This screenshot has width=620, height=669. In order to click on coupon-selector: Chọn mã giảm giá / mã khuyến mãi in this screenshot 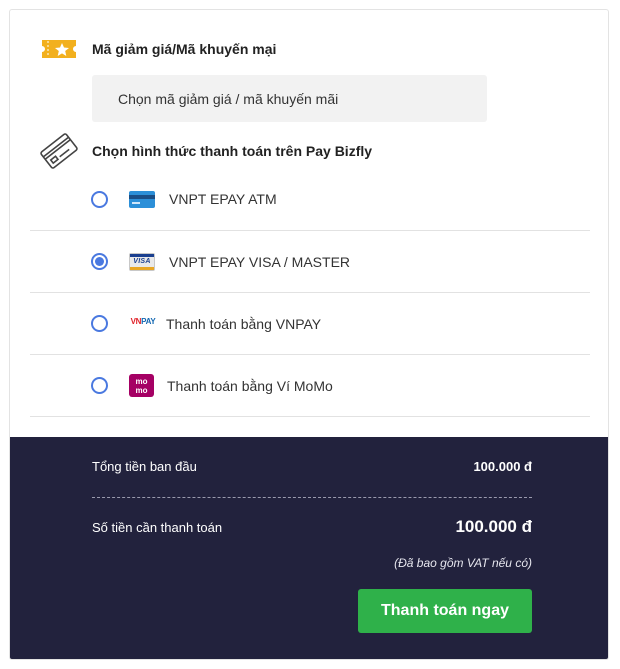, I will do `click(289, 98)`.